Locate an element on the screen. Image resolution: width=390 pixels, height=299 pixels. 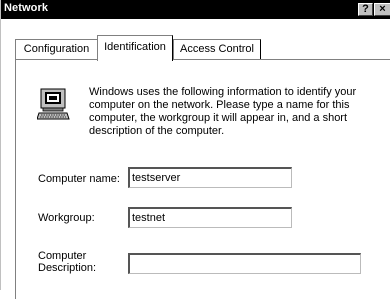
computer-name-label: Computer name: is located at coordinates (79, 179).